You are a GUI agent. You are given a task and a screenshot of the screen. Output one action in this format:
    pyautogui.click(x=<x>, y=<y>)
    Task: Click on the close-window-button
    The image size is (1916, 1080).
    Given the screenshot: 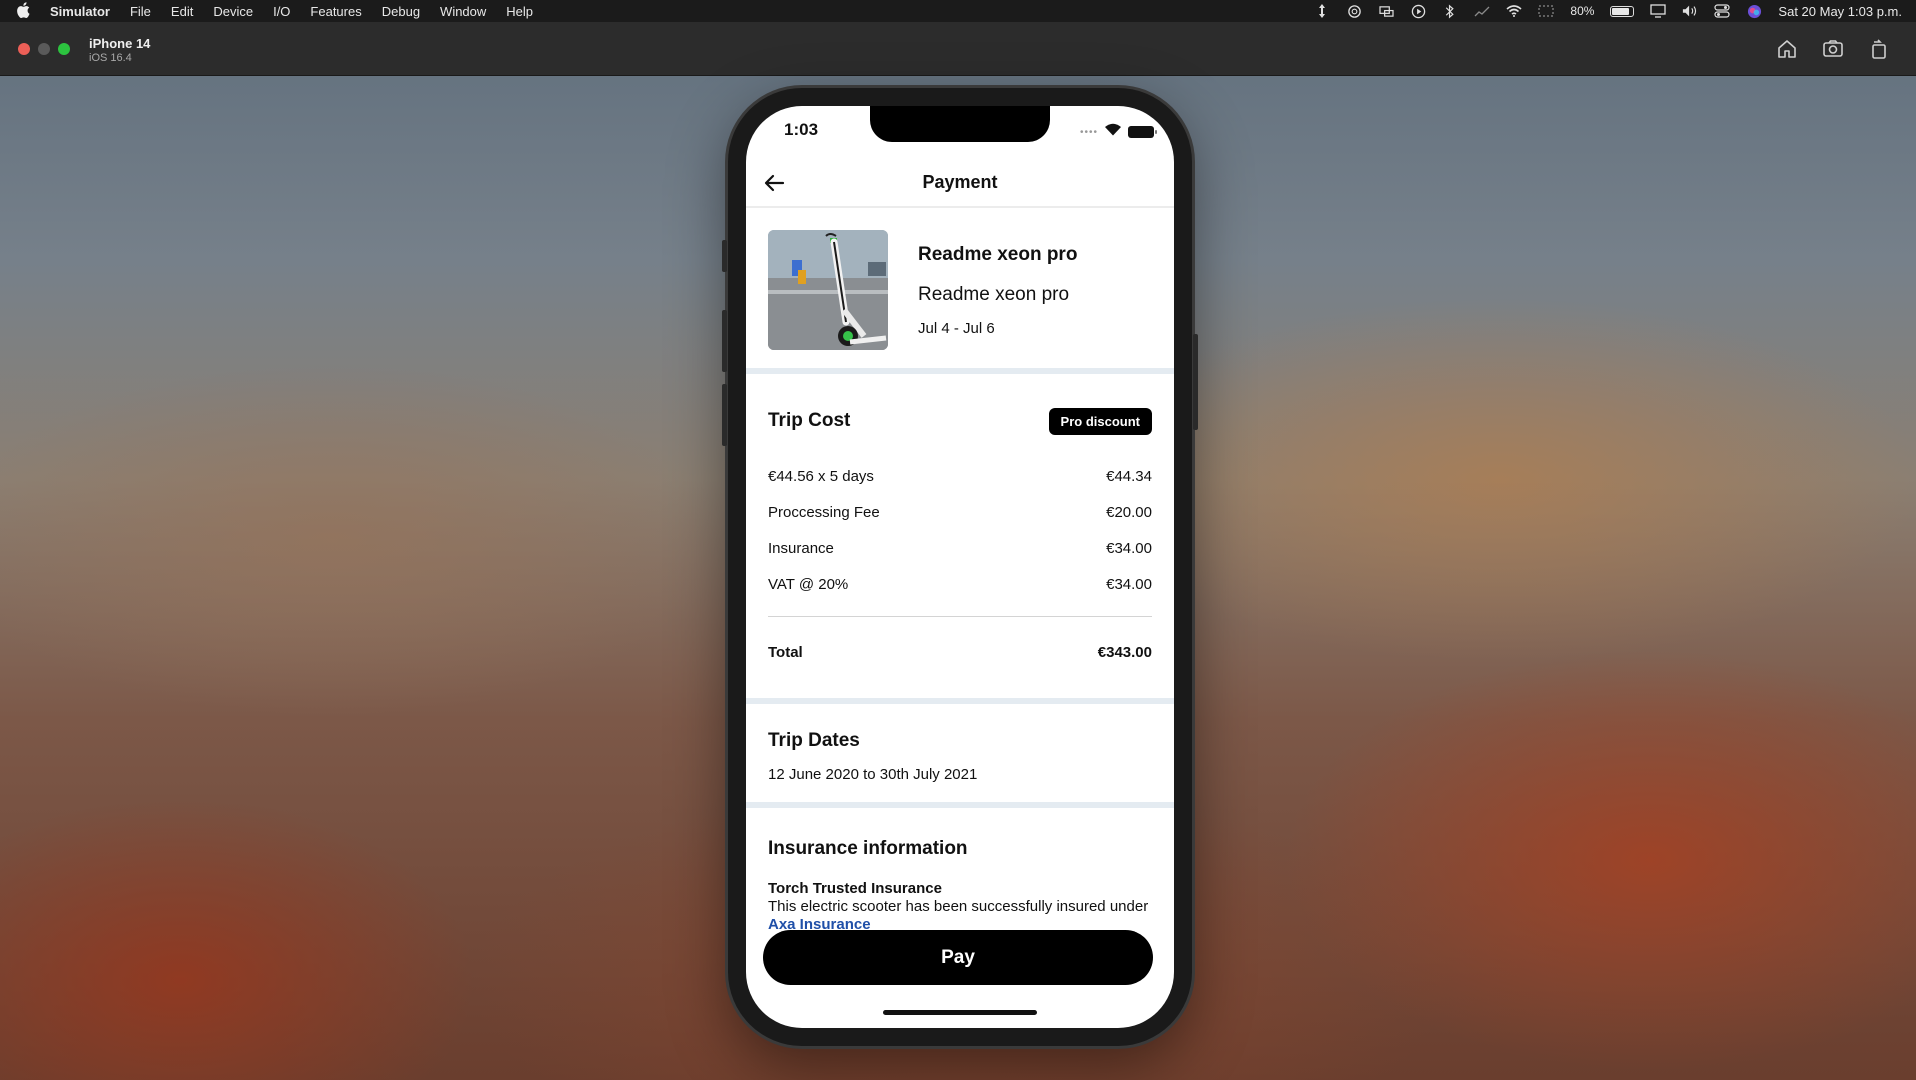 What is the action you would take?
    pyautogui.click(x=24, y=49)
    